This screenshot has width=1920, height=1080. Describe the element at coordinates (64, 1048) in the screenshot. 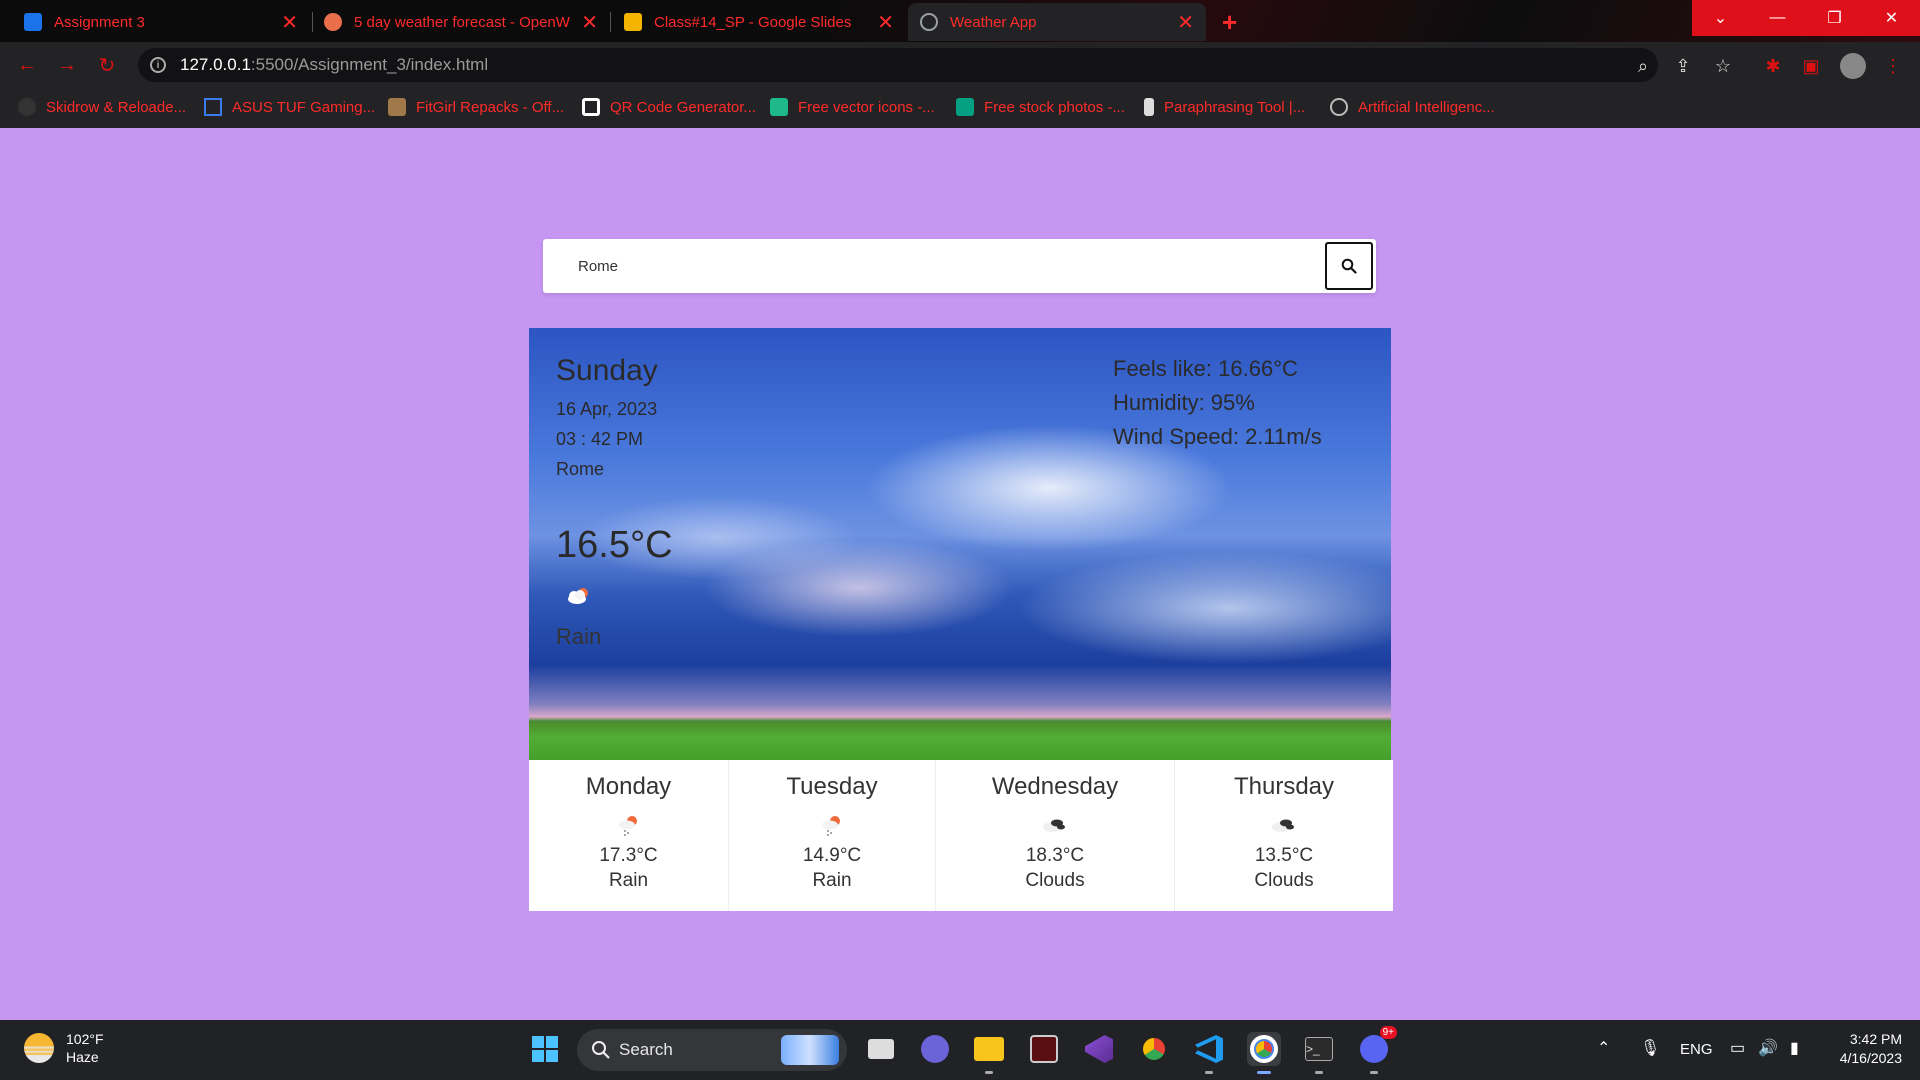

I see `taskbar-weather-widget: 102°F Haze` at that location.